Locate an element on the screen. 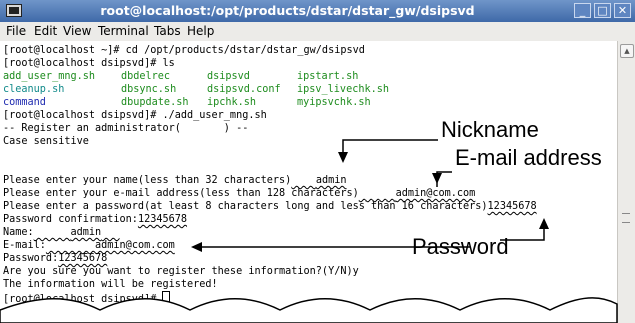  password-callout: Password is located at coordinates (460, 246).